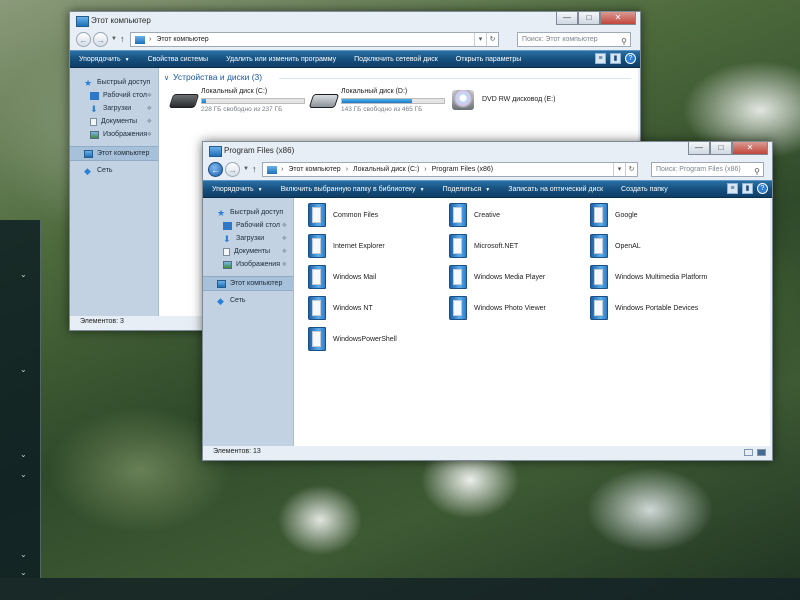 This screenshot has width=800, height=600. Describe the element at coordinates (386, 169) in the screenshot. I see `breadcrumb-item: Локальный диск (C:)` at that location.